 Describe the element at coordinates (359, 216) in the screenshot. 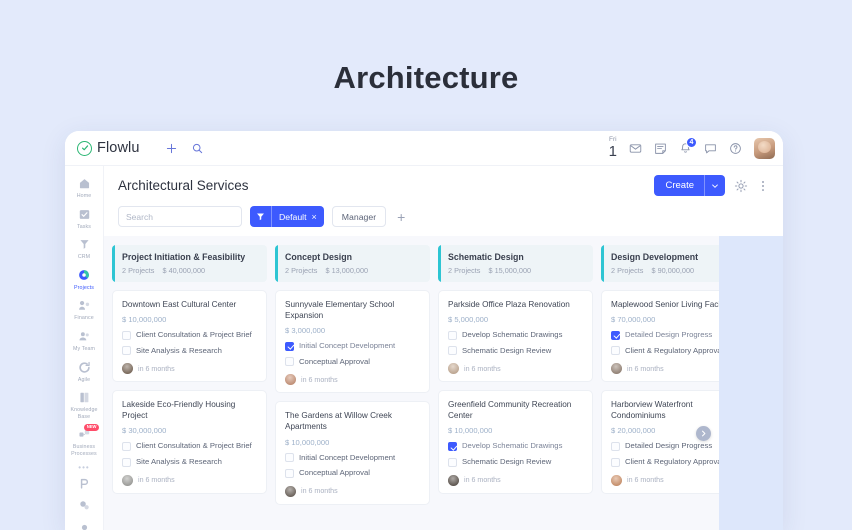

I see `view-tab-manager: Manager` at that location.